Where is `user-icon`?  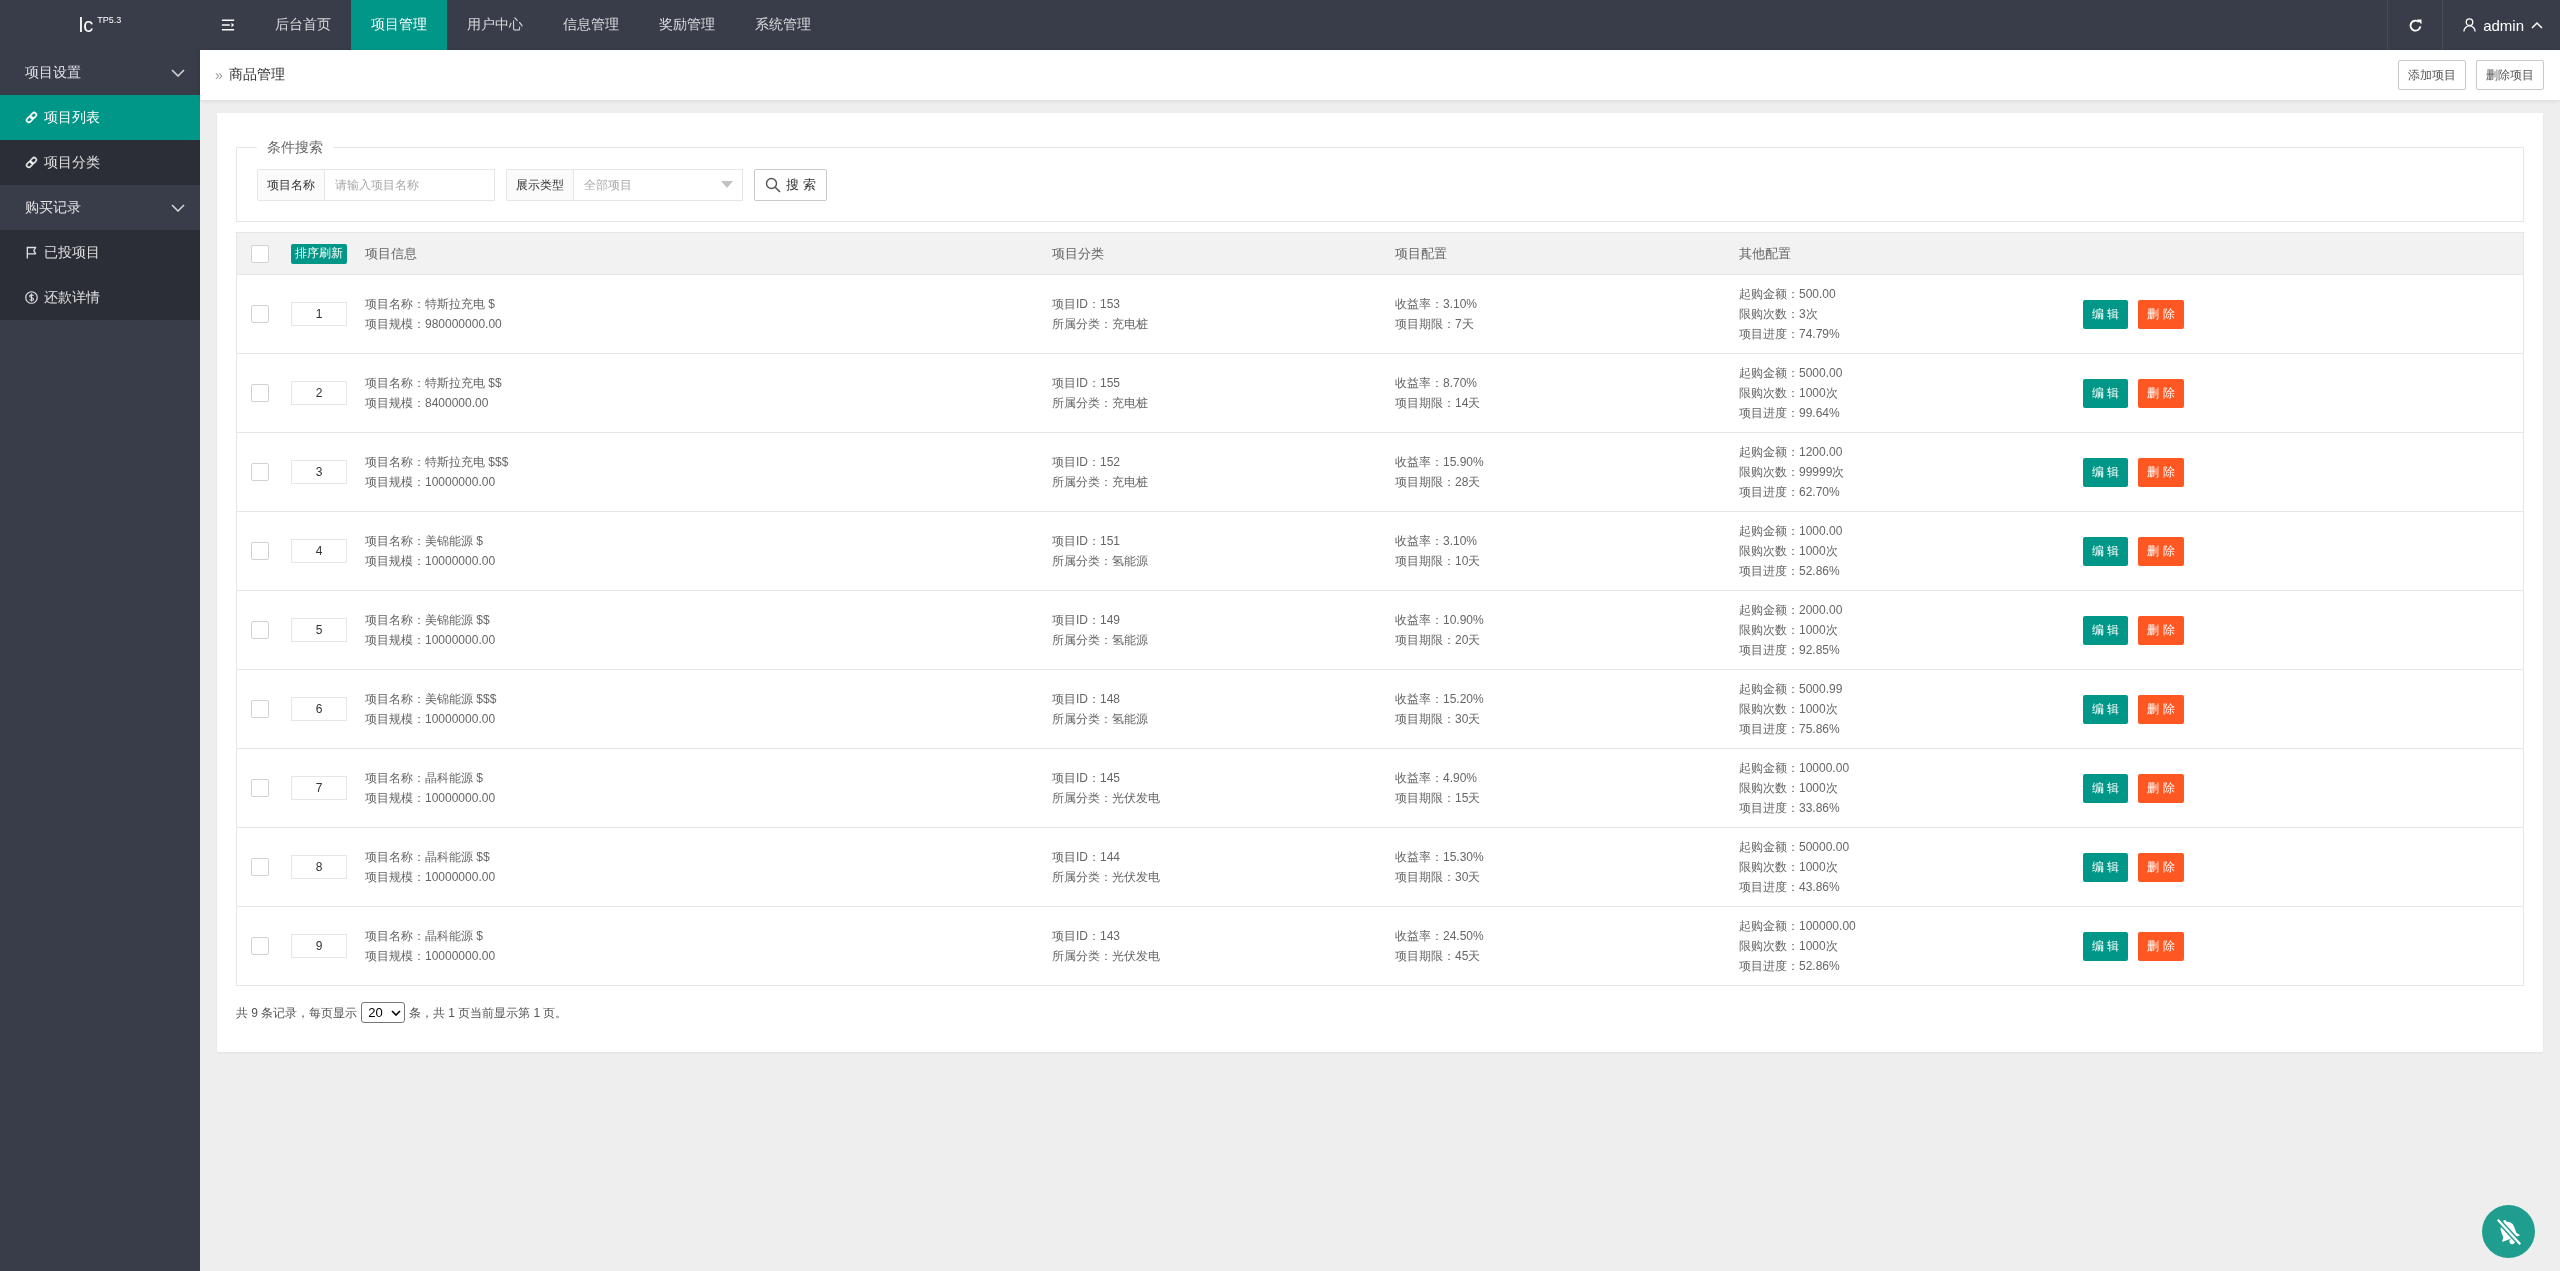 user-icon is located at coordinates (2470, 25).